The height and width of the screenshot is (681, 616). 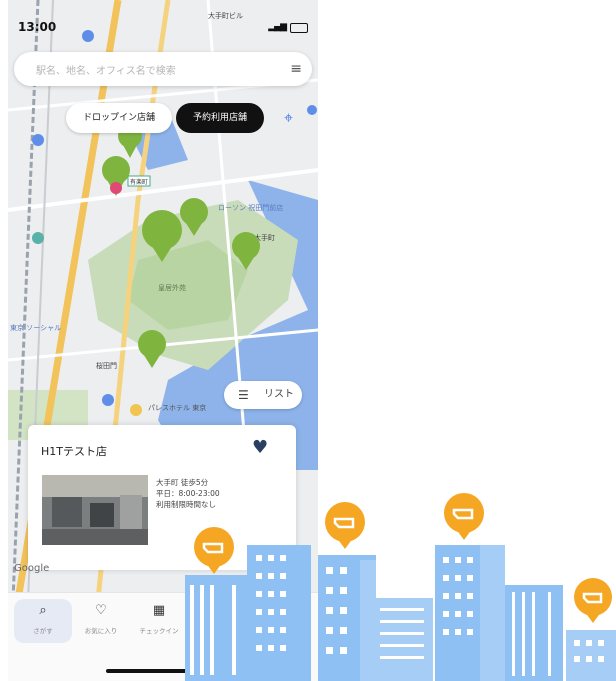 I want to click on tab-bar: ⌕ さがす ♡ お気に入り ▦ チェックイン, so click(x=163, y=636).